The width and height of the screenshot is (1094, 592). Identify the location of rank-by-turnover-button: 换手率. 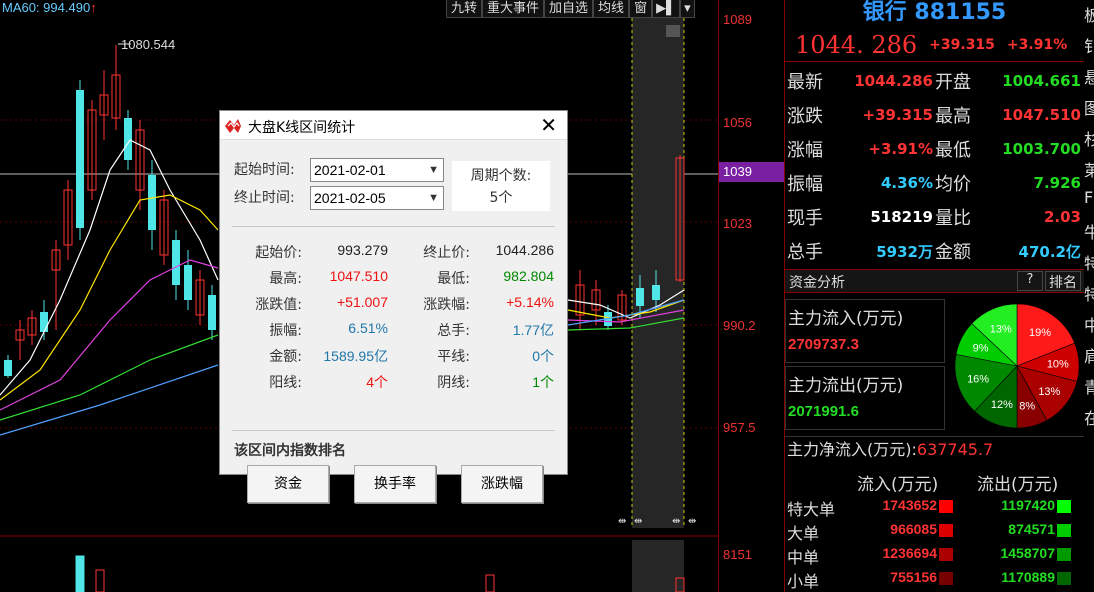
(395, 484).